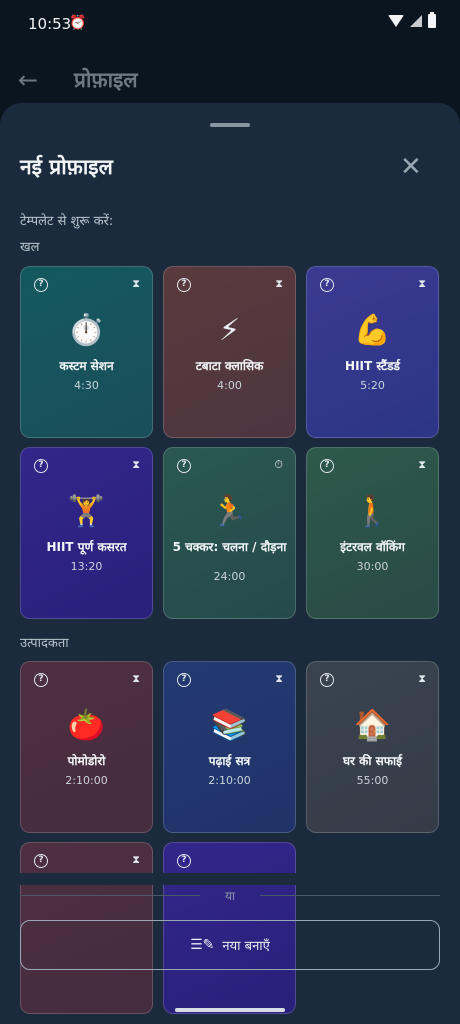 This screenshot has height=1024, width=460. Describe the element at coordinates (78, 23) in the screenshot. I see `alarm-icon: ⏰` at that location.